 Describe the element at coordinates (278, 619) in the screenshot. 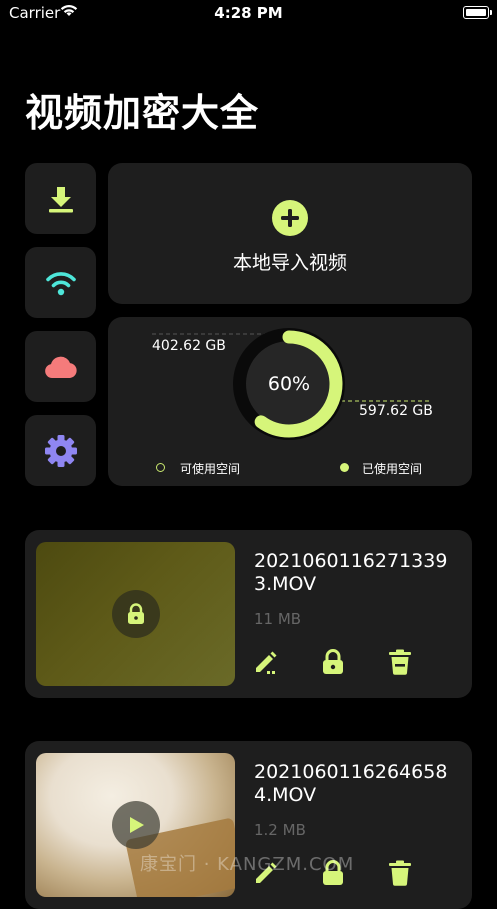

I see `video-filesize: 11 MB` at that location.